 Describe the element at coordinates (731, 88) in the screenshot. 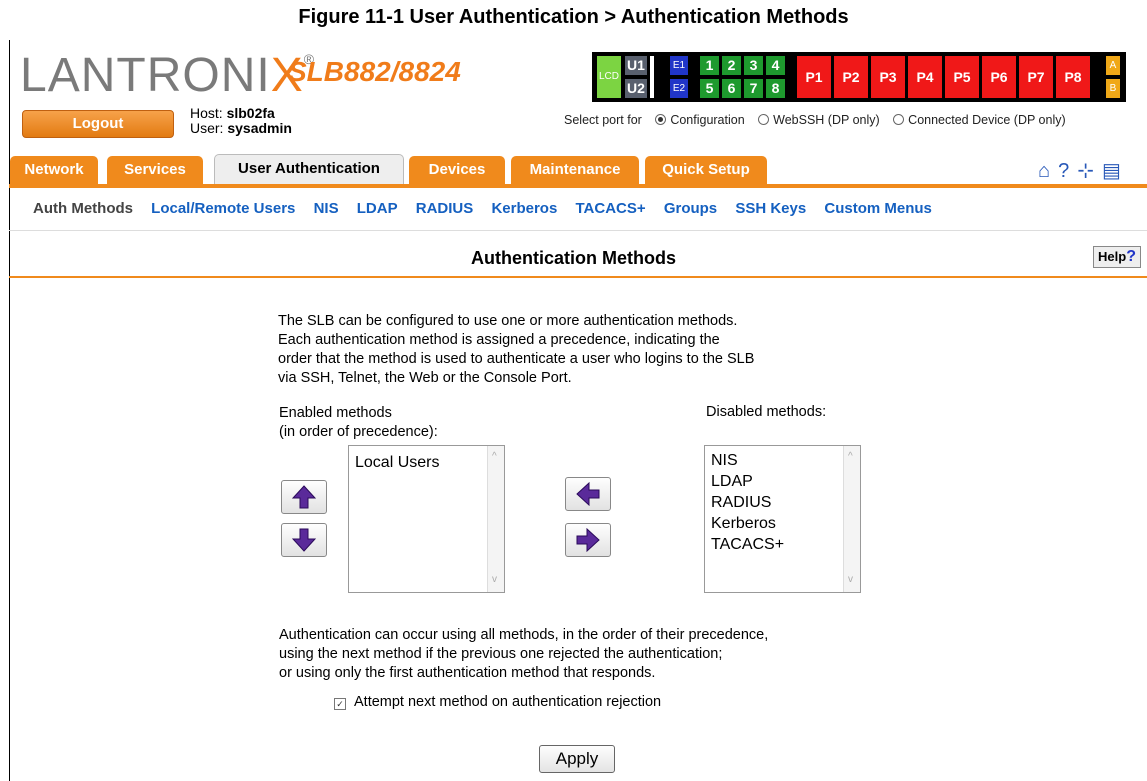

I see `port-6: 6` at that location.